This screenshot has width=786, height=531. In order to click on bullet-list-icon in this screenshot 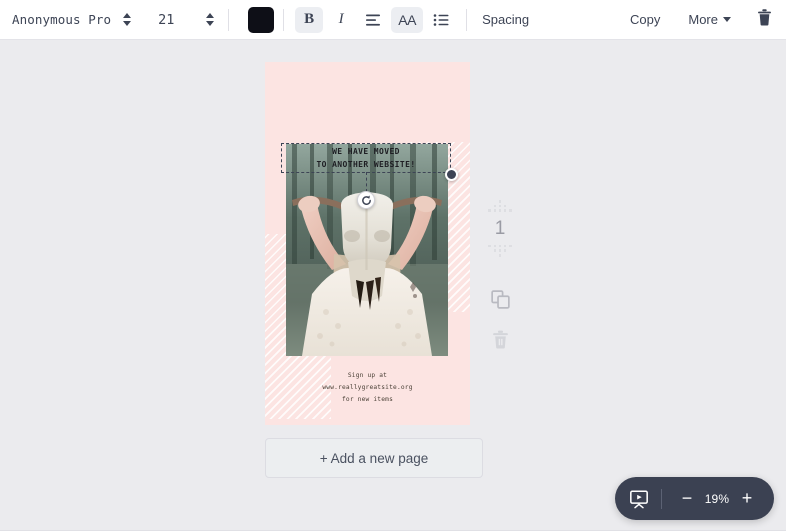, I will do `click(441, 19)`.